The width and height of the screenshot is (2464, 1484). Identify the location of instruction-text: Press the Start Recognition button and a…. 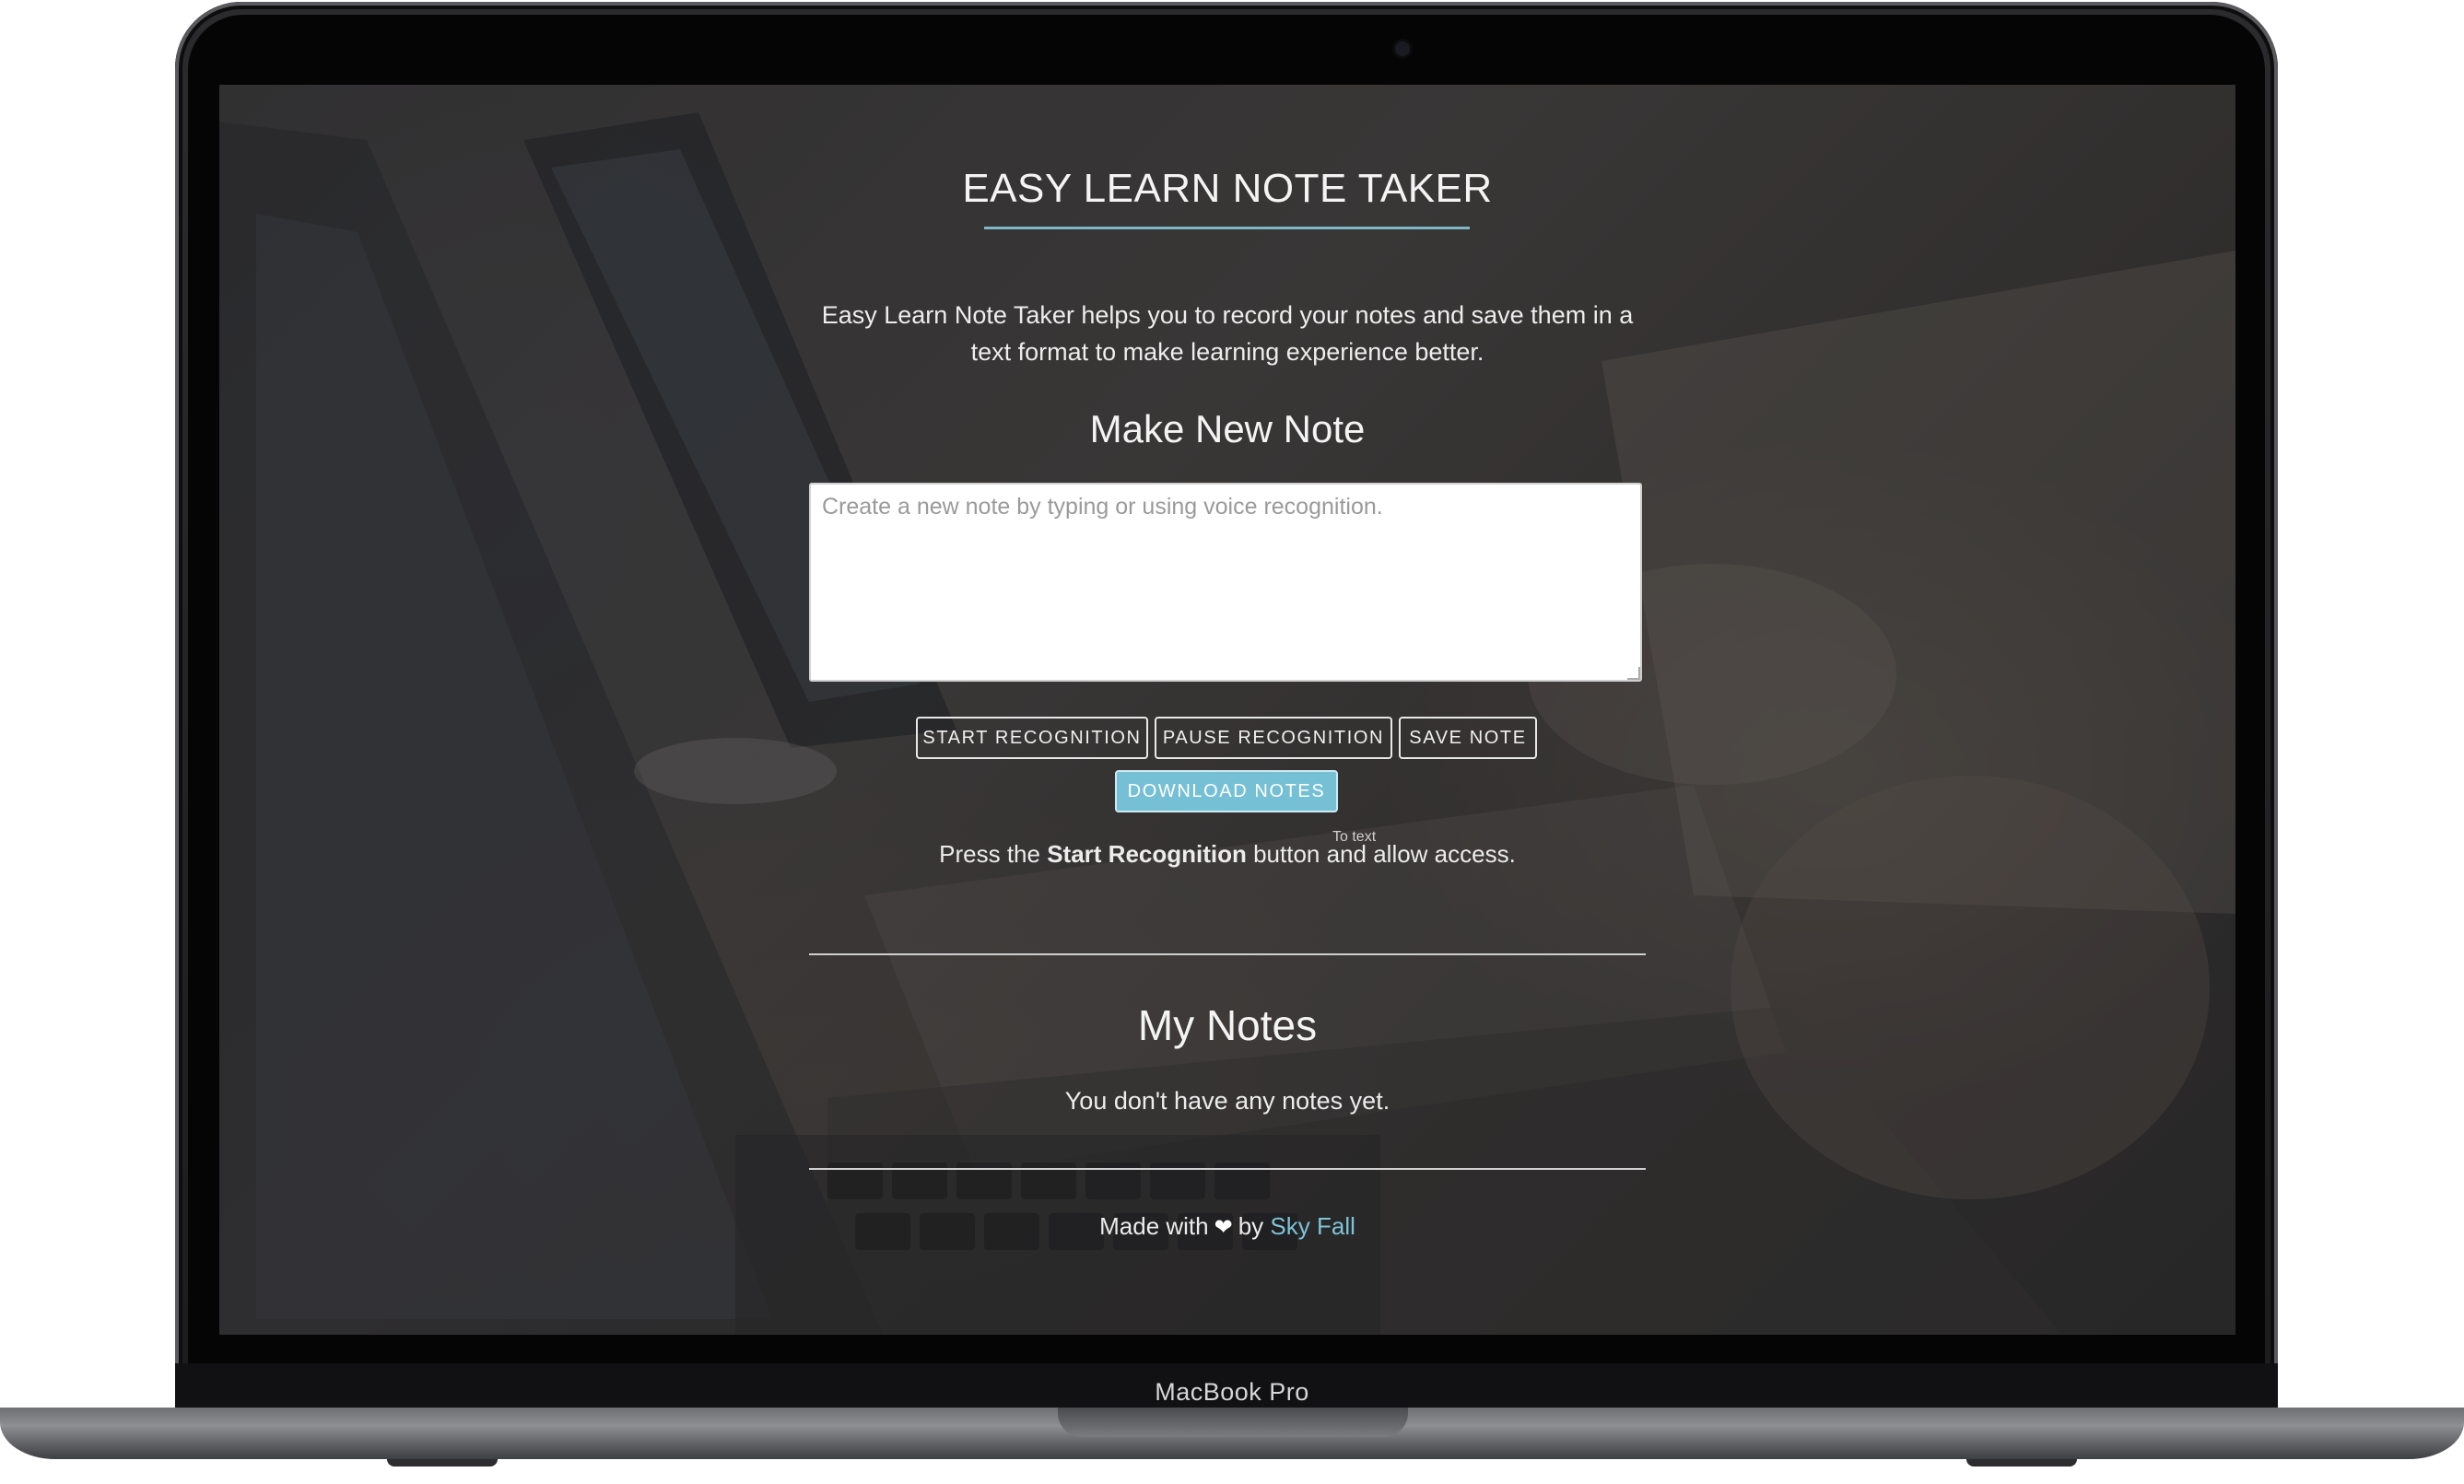
(1227, 854).